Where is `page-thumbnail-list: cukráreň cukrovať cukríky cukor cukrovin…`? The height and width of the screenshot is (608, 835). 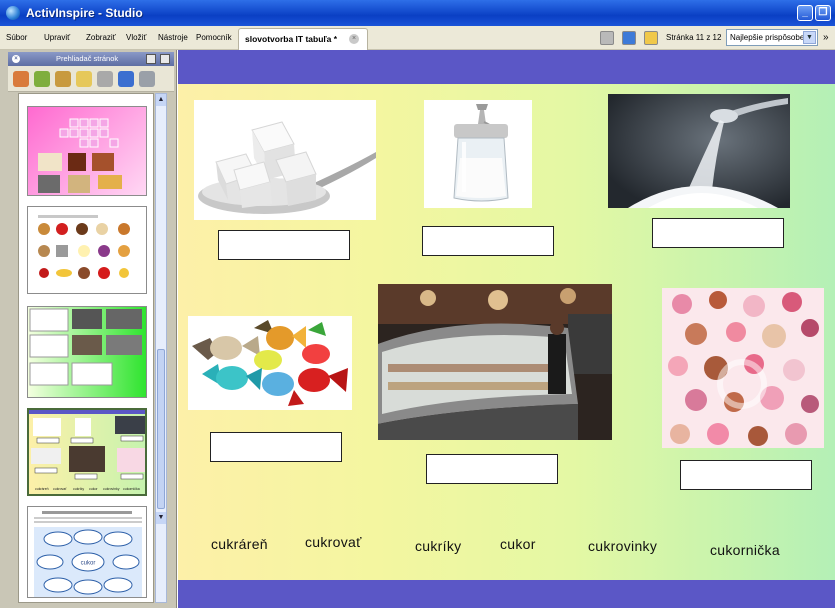 page-thumbnail-list: cukráreň cukrovať cukríky cukor cukrovin… is located at coordinates (86, 348).